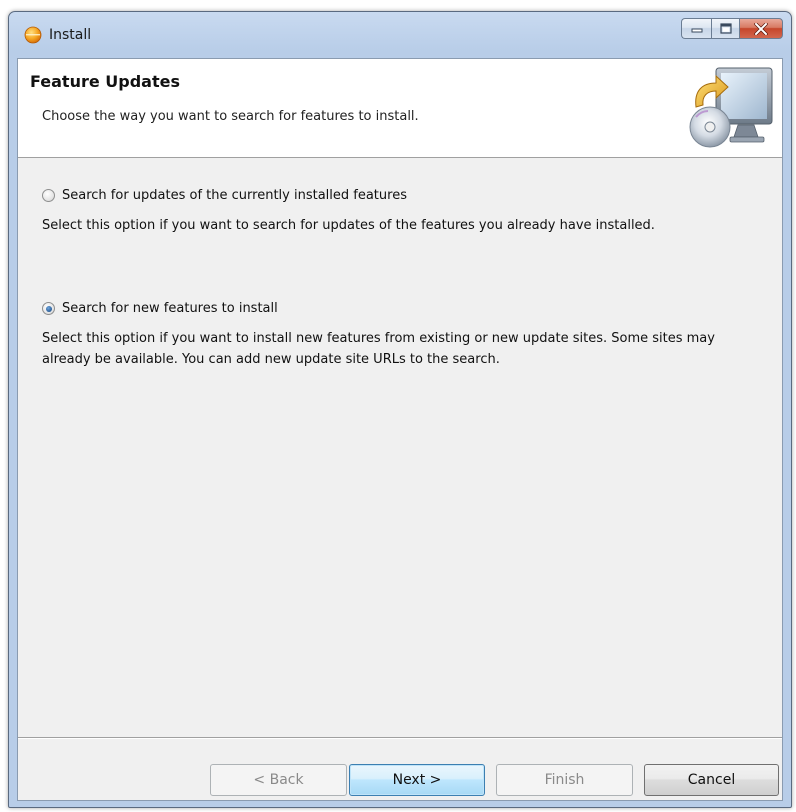  Describe the element at coordinates (731, 107) in the screenshot. I see `computer-install-icon` at that location.